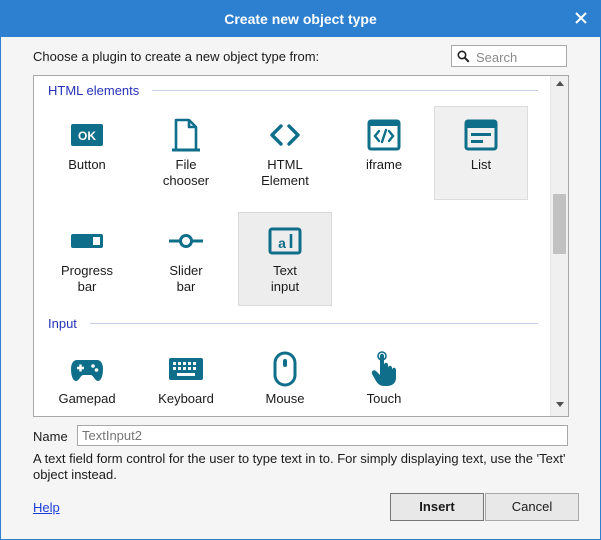 This screenshot has width=601, height=540. What do you see at coordinates (463, 56) in the screenshot?
I see `search-icon` at bounding box center [463, 56].